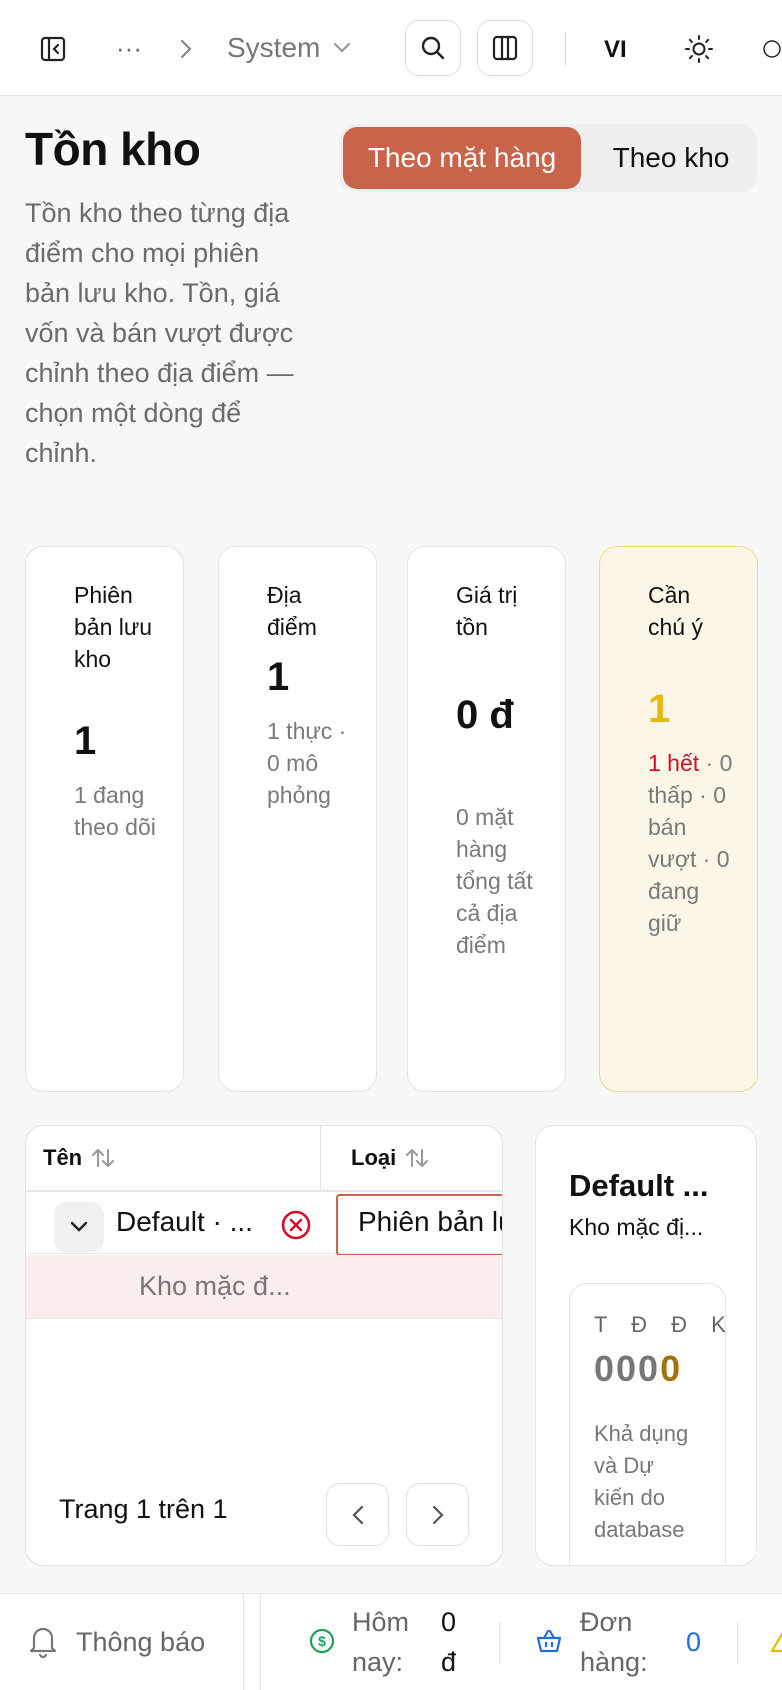 Image resolution: width=782 pixels, height=1690 pixels. Describe the element at coordinates (113, 149) in the screenshot. I see `page-title: Tồn kho` at that location.